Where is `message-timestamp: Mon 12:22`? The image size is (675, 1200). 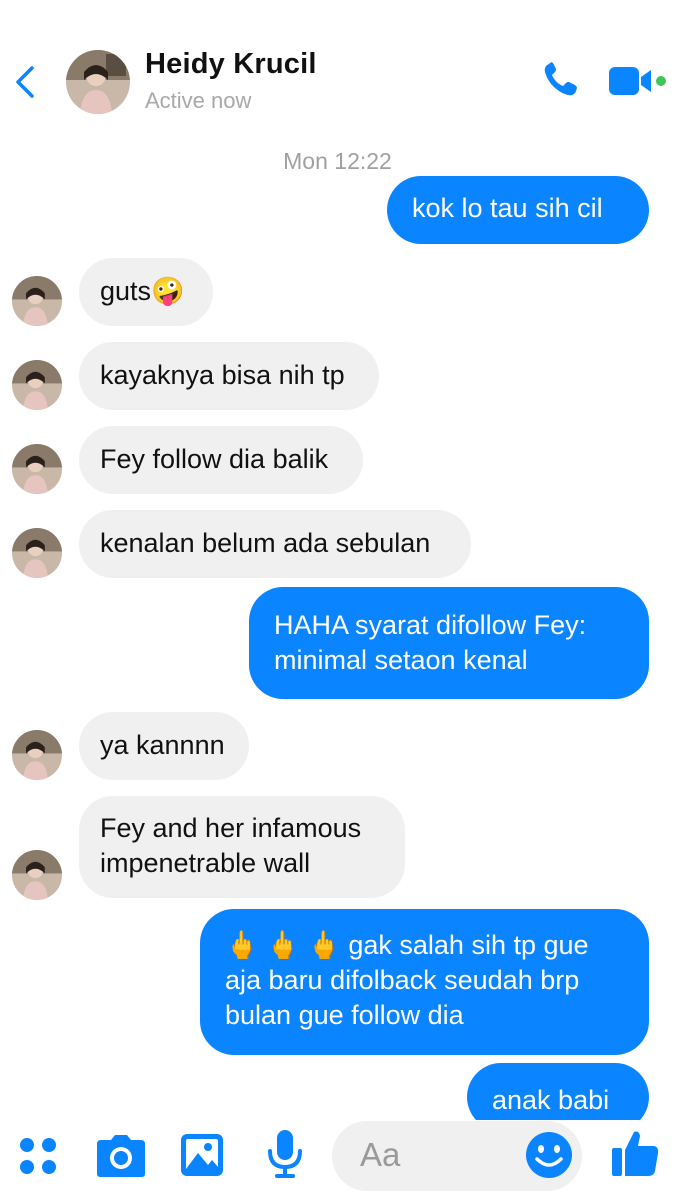
message-timestamp: Mon 12:22 is located at coordinates (337, 161).